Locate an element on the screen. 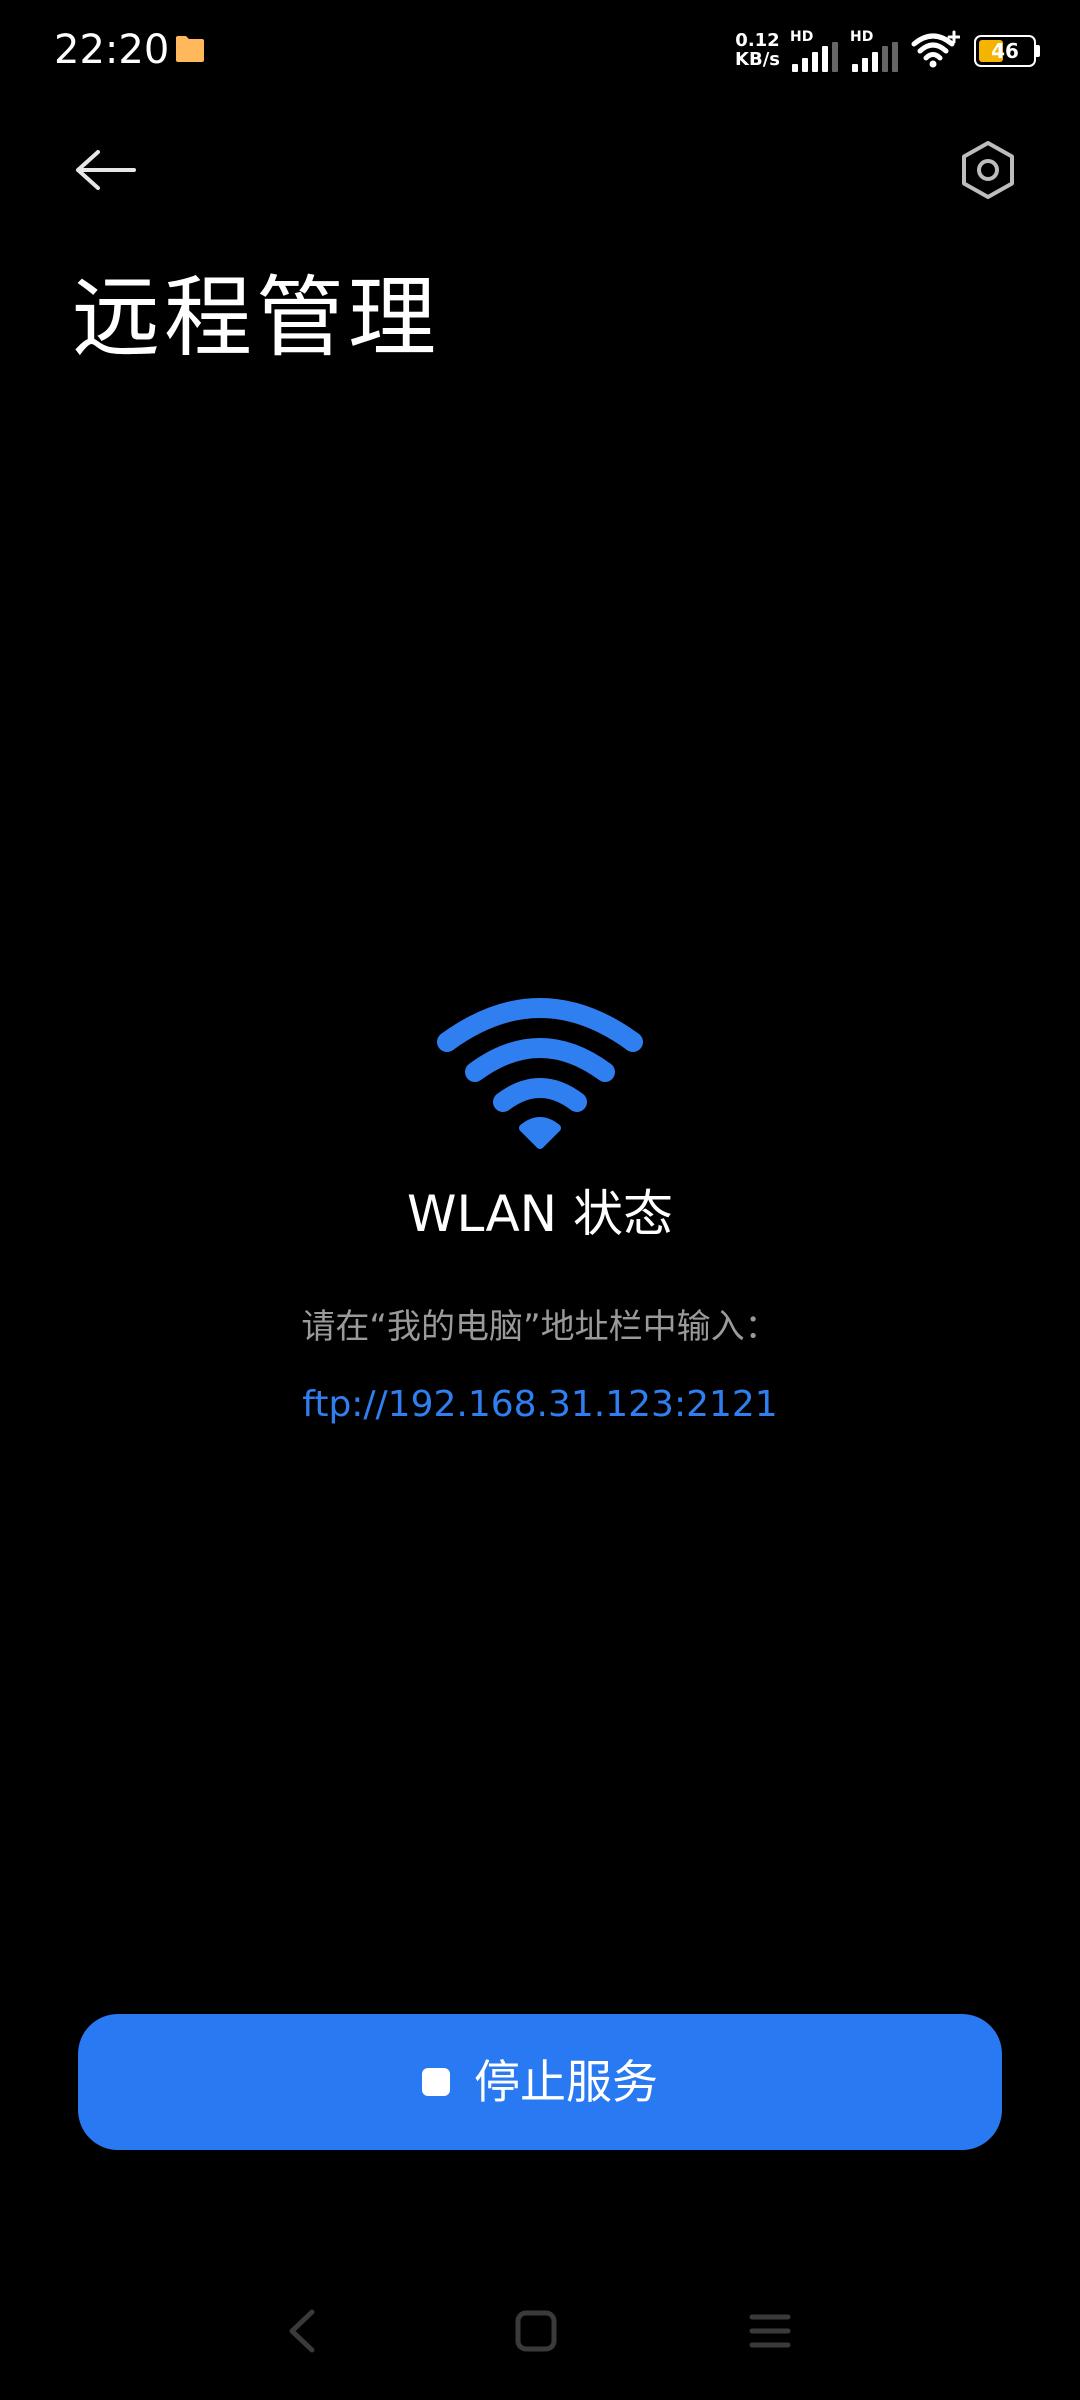 The image size is (1080, 2400). stop-service-button: 停止服务 is located at coordinates (540, 2082).